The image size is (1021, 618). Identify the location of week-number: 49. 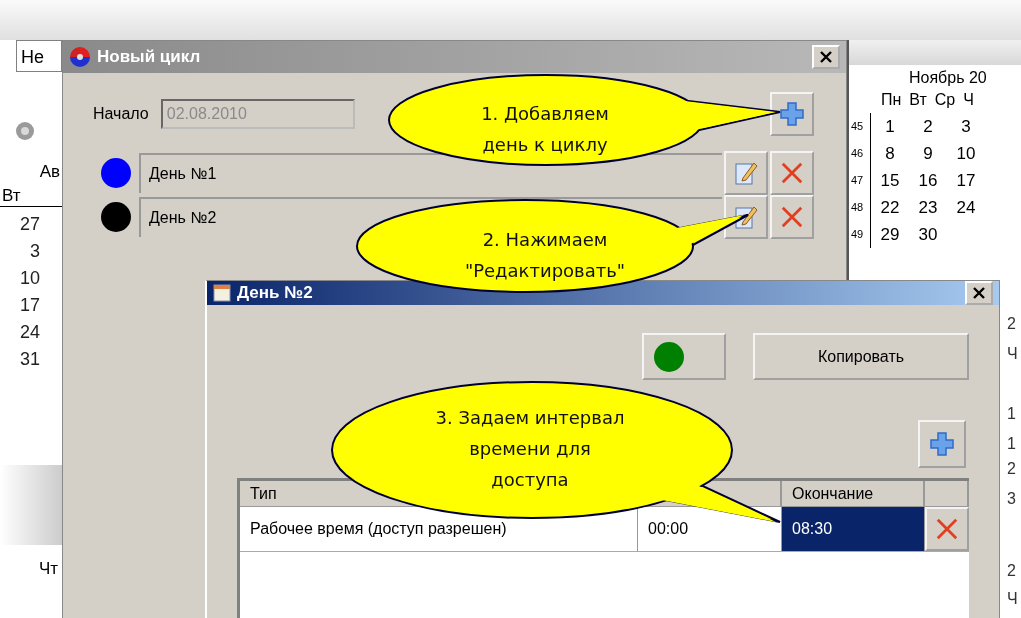
(860, 234).